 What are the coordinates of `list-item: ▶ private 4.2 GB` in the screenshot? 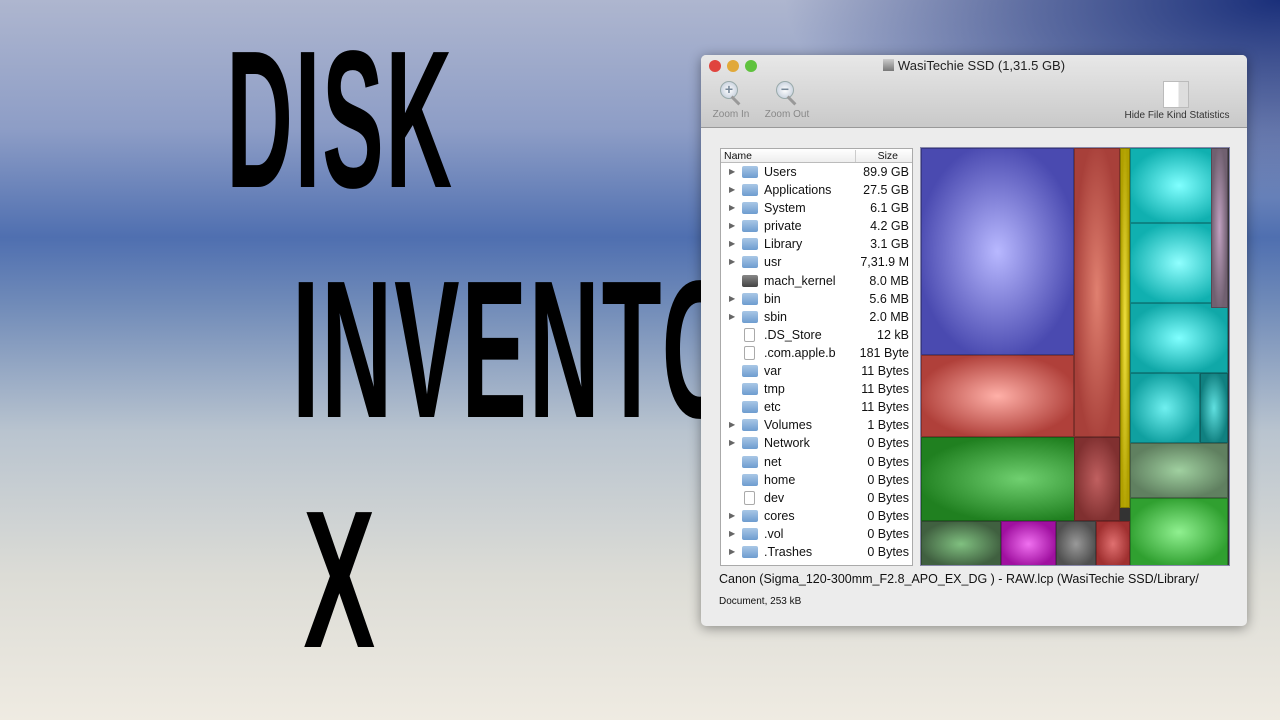 It's located at (816, 226).